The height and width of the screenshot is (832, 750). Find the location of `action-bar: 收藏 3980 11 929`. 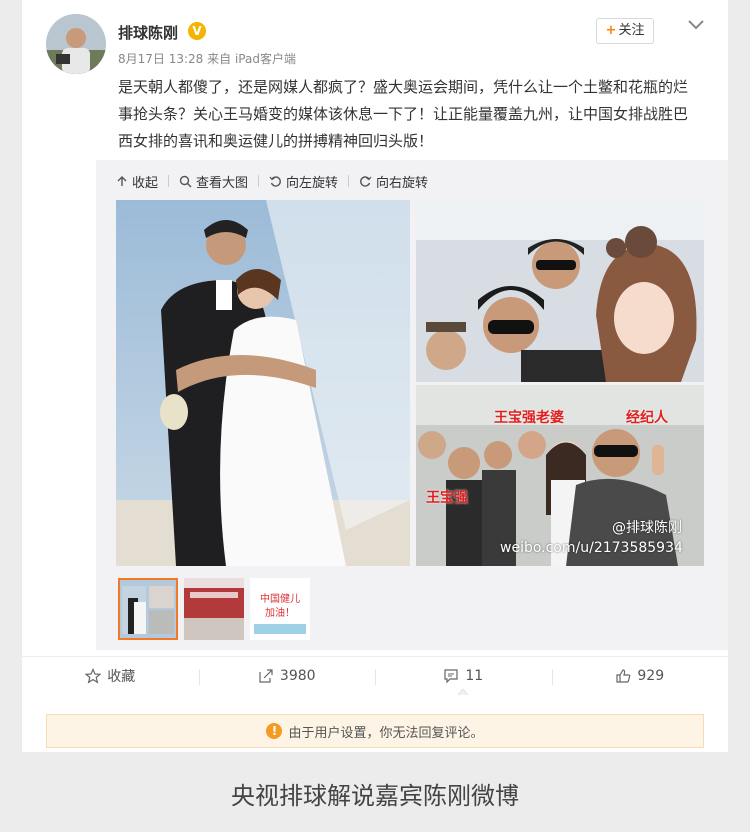

action-bar: 收藏 3980 11 929 is located at coordinates (375, 675).